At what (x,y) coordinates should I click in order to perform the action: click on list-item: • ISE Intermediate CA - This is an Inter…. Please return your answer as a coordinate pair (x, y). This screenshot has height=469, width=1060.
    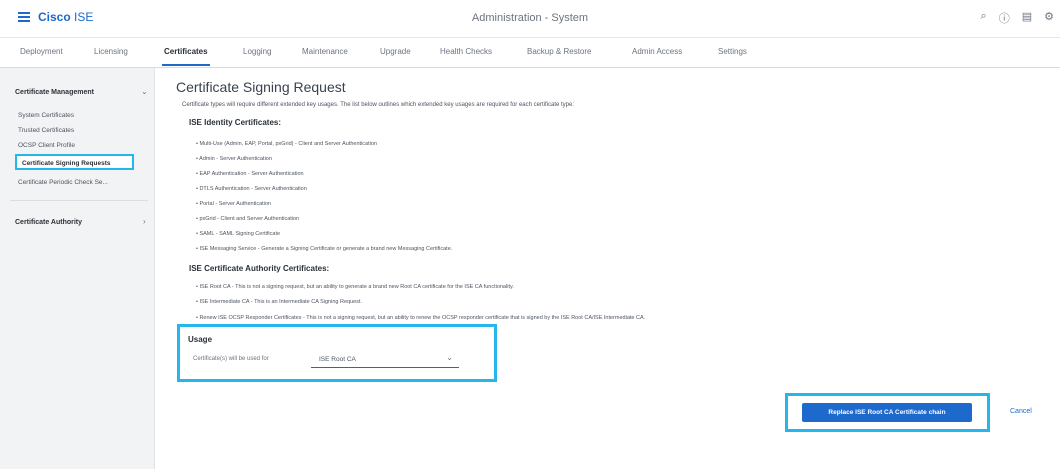
    Looking at the image, I should click on (279, 302).